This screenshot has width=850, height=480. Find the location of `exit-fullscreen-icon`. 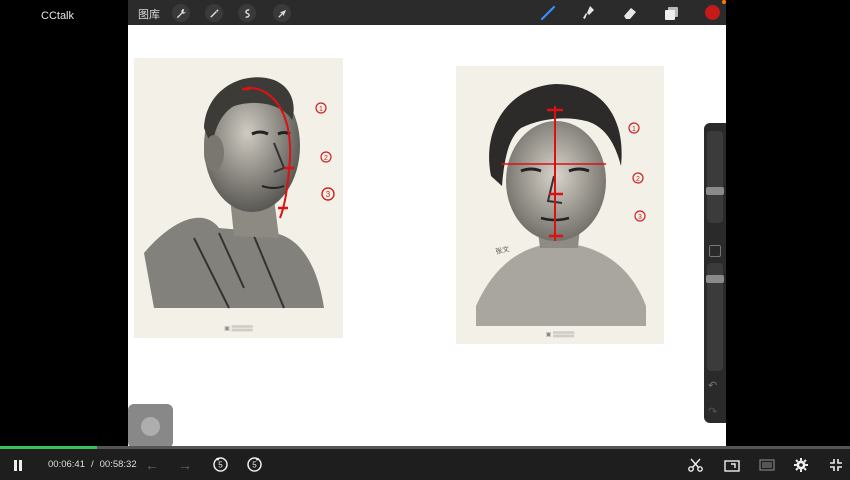

exit-fullscreen-icon is located at coordinates (836, 465).